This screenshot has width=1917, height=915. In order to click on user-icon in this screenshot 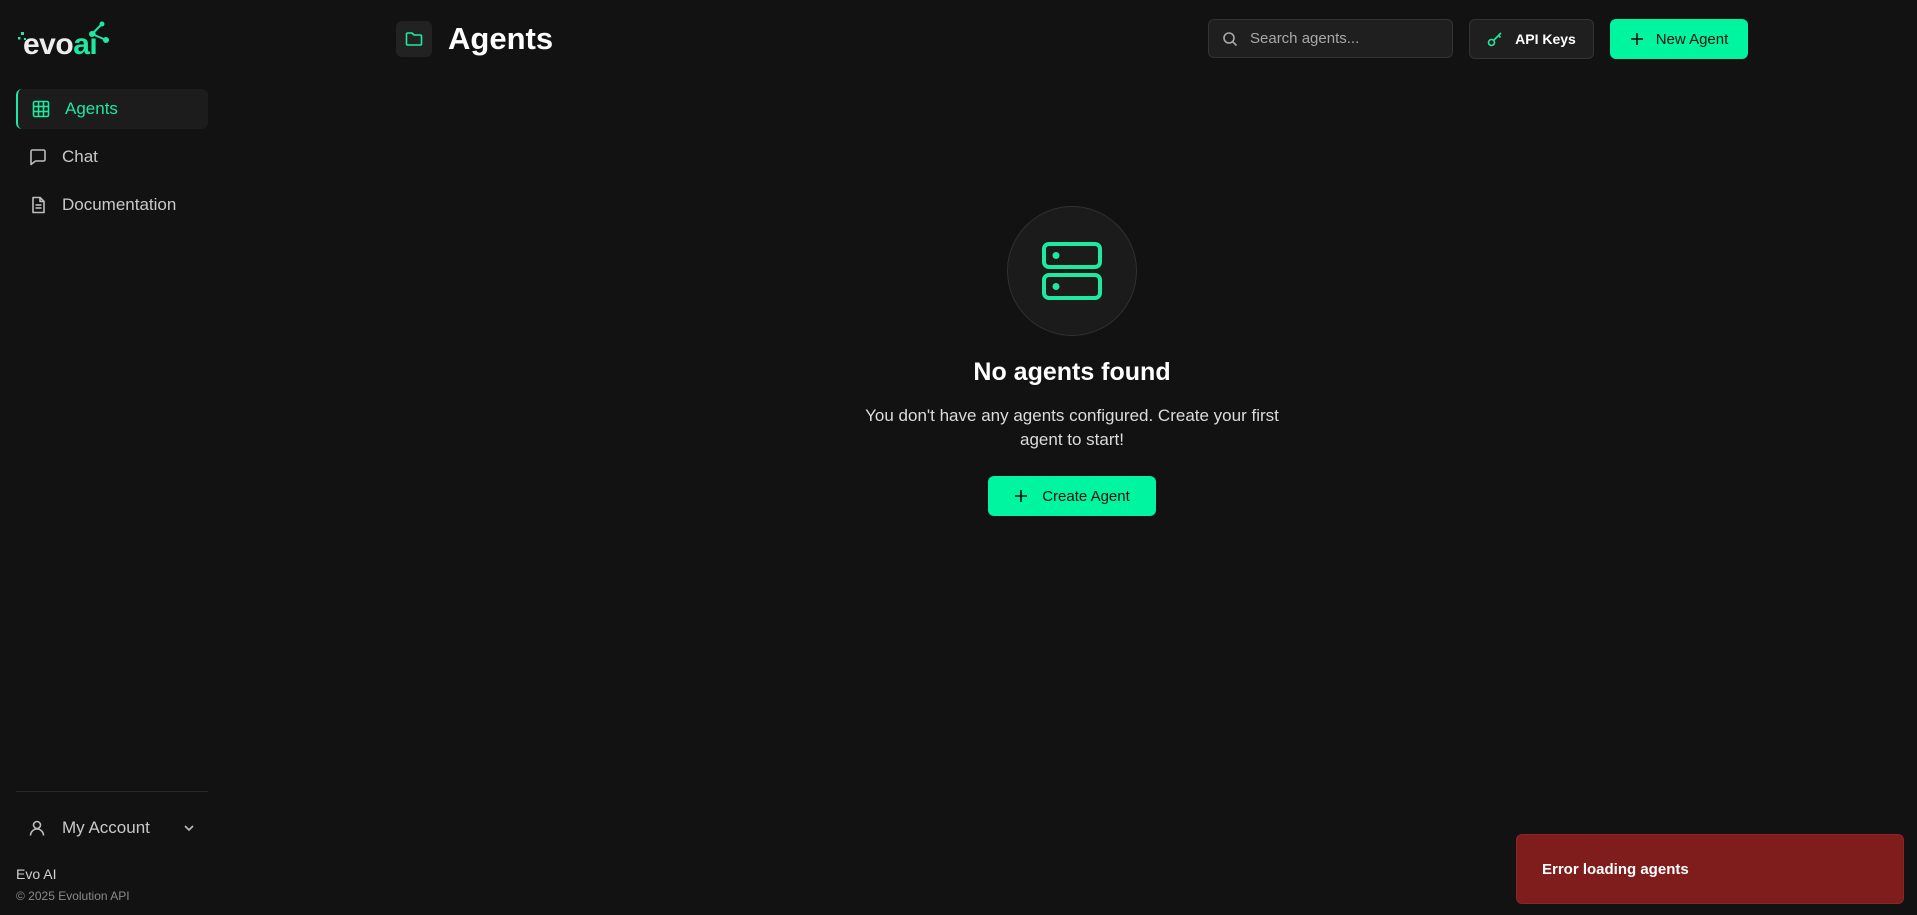, I will do `click(38, 828)`.